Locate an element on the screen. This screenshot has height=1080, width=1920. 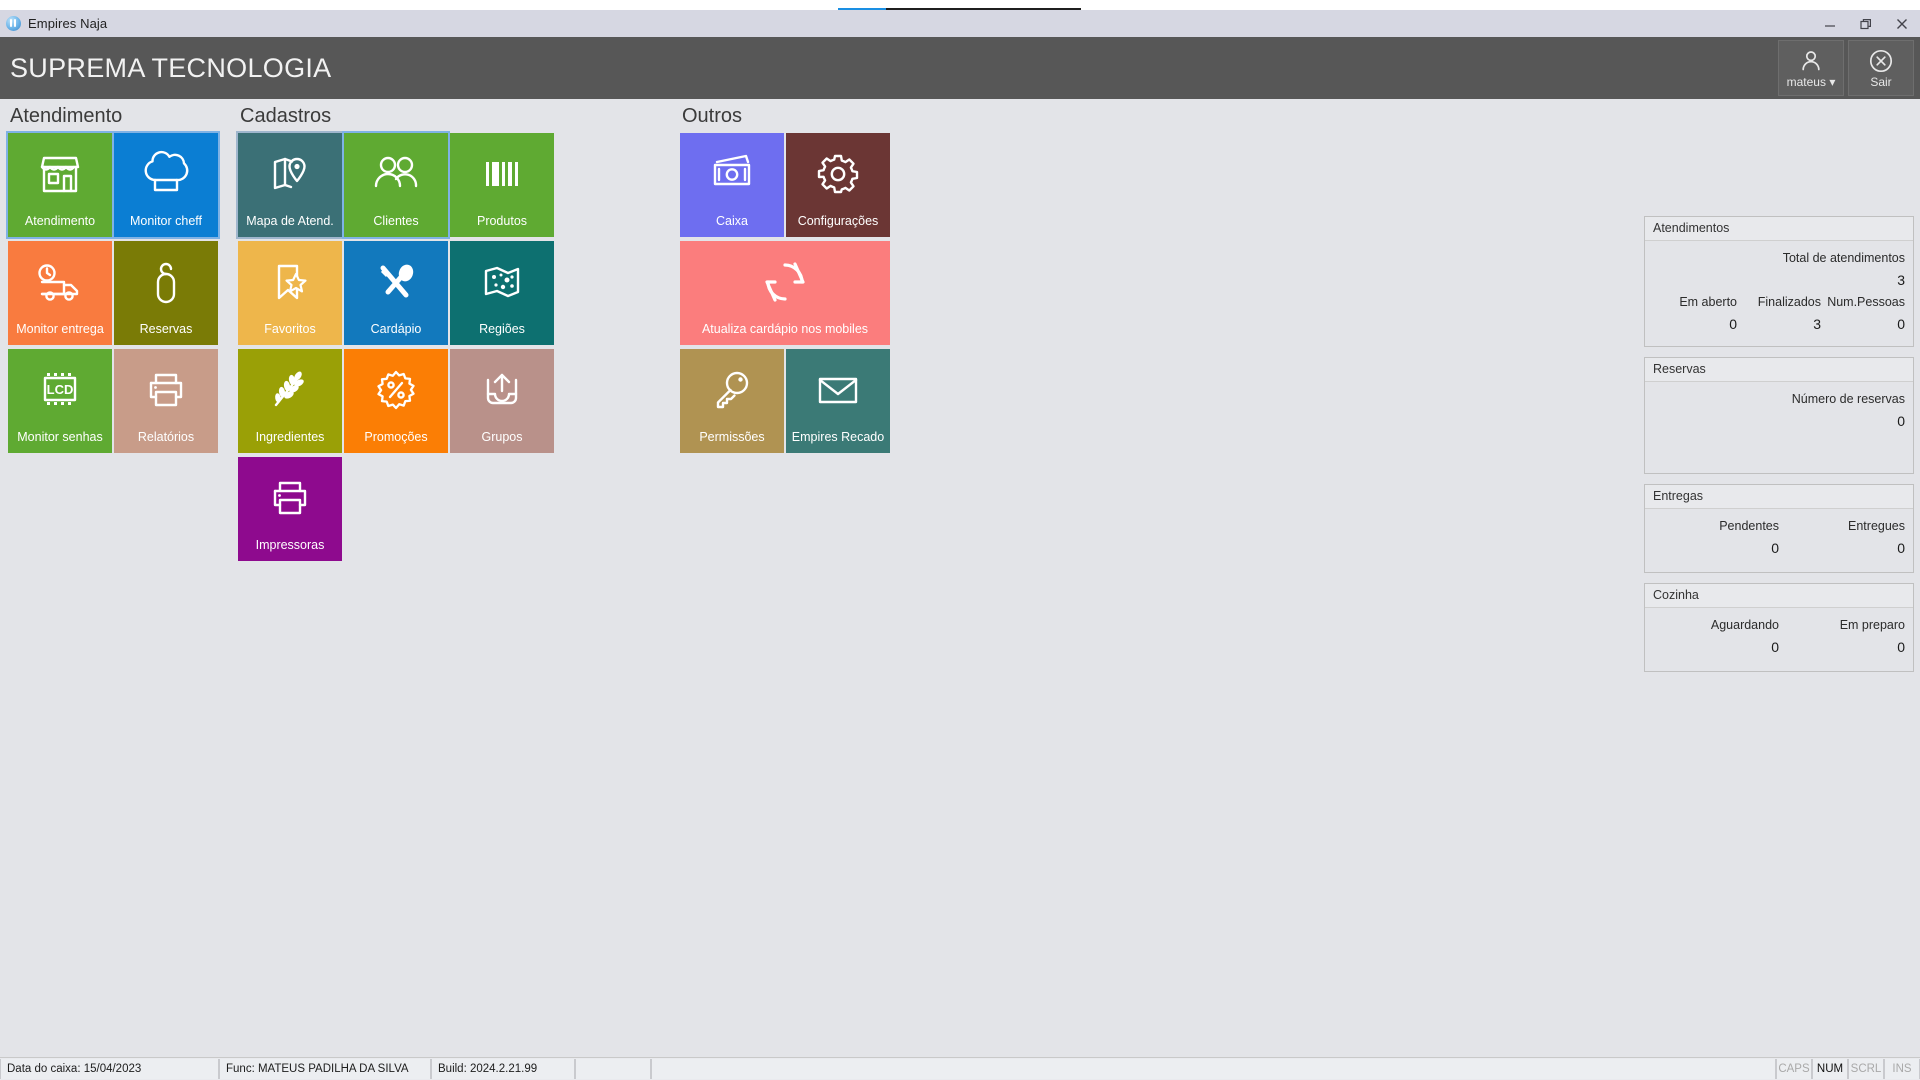
exit-button-label: Sair is located at coordinates (1881, 82).